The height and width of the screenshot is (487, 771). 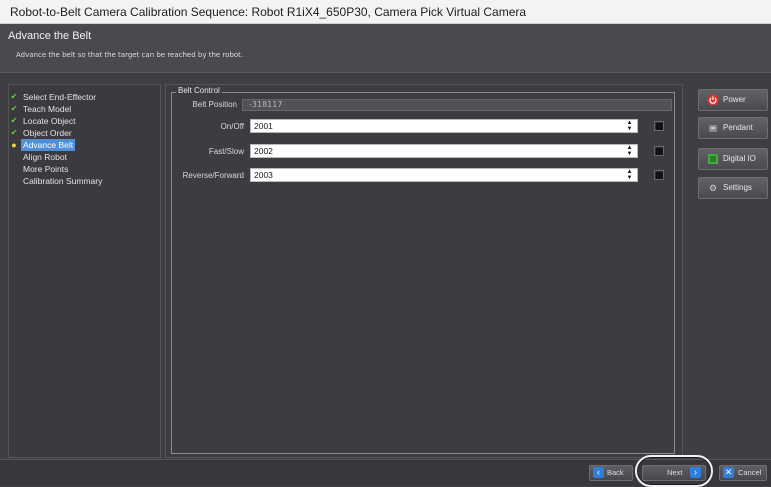 What do you see at coordinates (659, 151) in the screenshot?
I see `fast-slow-indicator` at bounding box center [659, 151].